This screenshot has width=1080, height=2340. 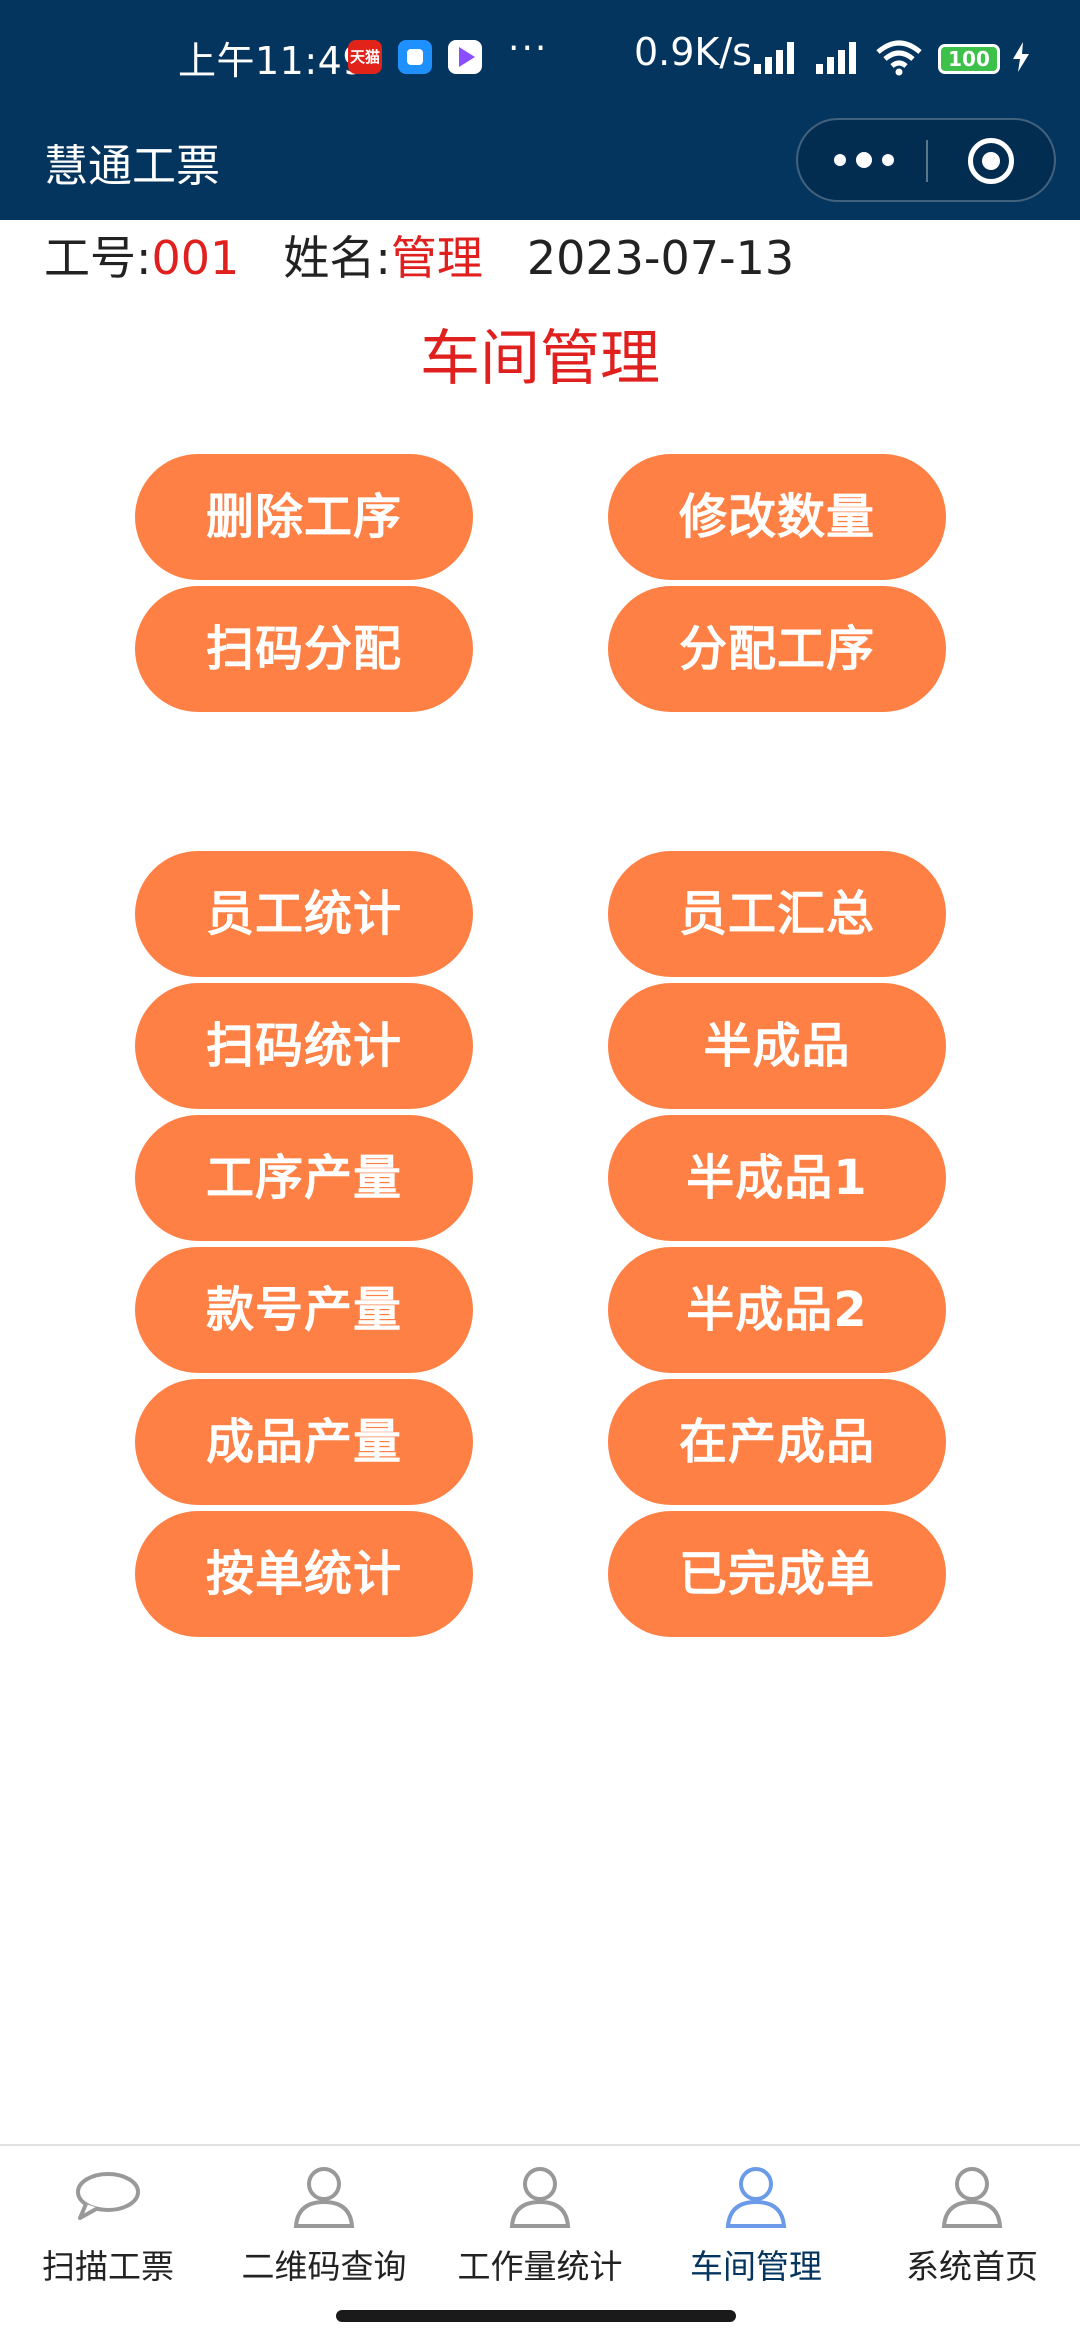 I want to click on scan-assign-button: 扫码分配, so click(x=304, y=649).